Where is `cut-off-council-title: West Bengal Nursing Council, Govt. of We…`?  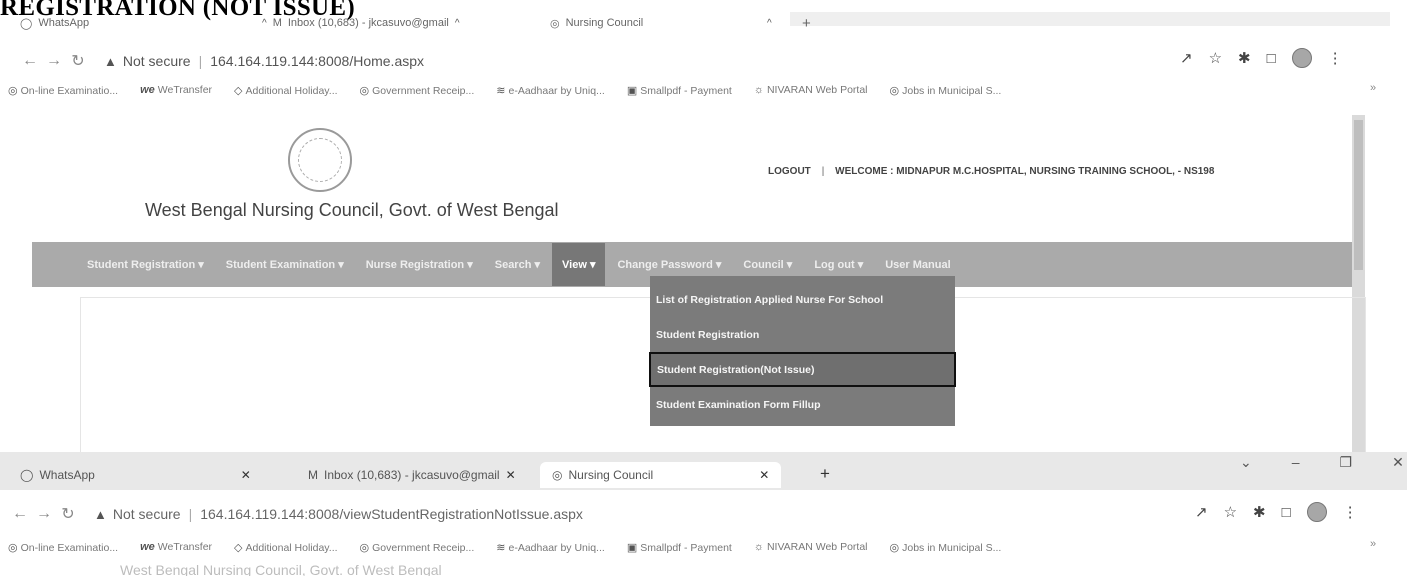 cut-off-council-title: West Bengal Nursing Council, Govt. of We… is located at coordinates (281, 569).